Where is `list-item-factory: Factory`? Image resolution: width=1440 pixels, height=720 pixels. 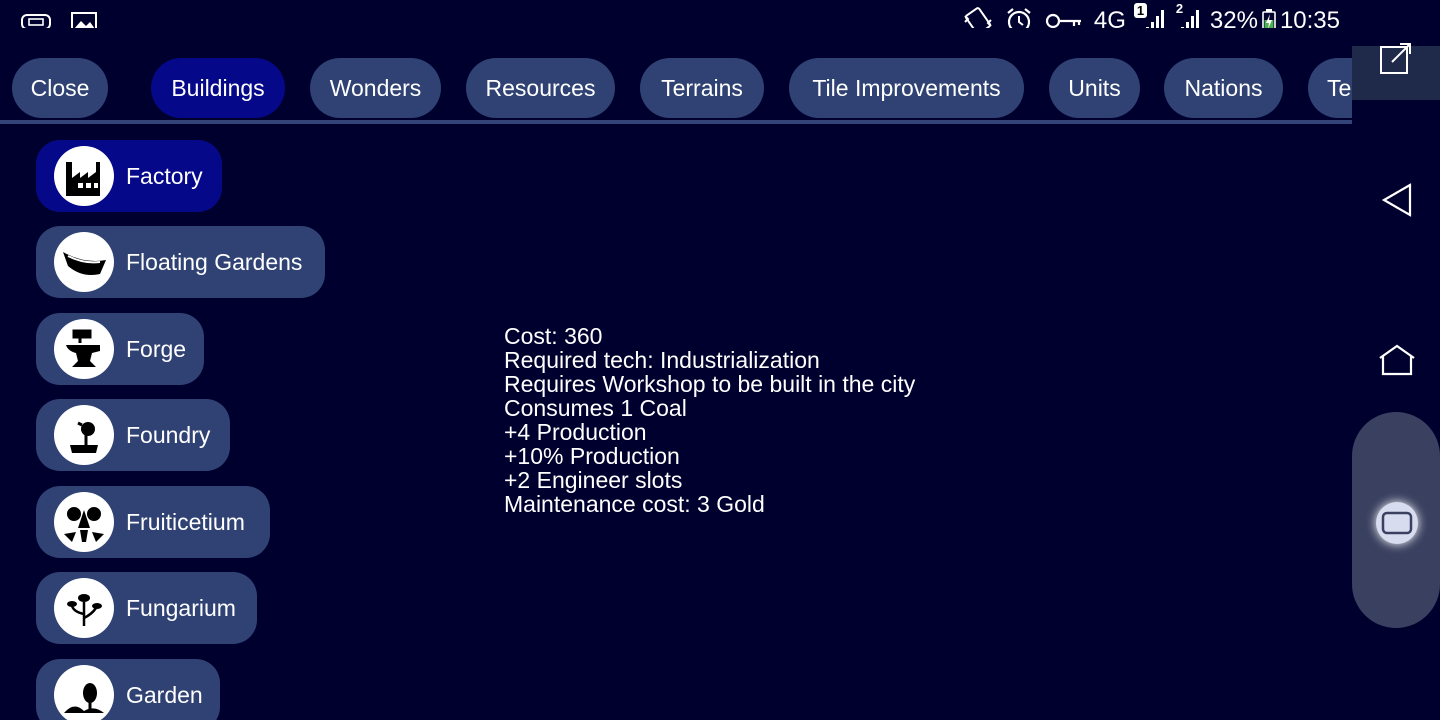
list-item-factory: Factory is located at coordinates (129, 176).